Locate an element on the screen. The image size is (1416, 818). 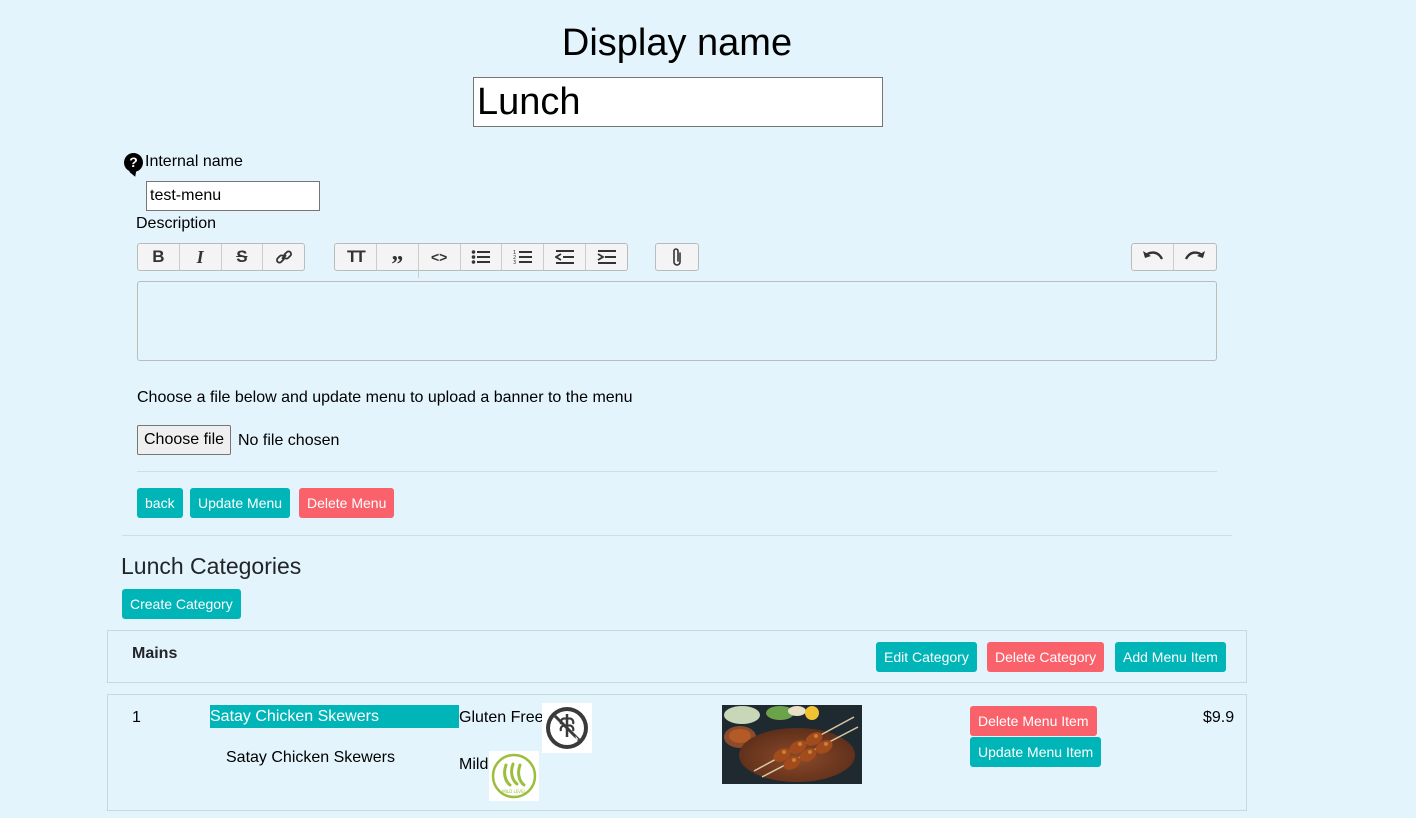
delete-menu-item-button: Delete Menu Item is located at coordinates (1033, 721).